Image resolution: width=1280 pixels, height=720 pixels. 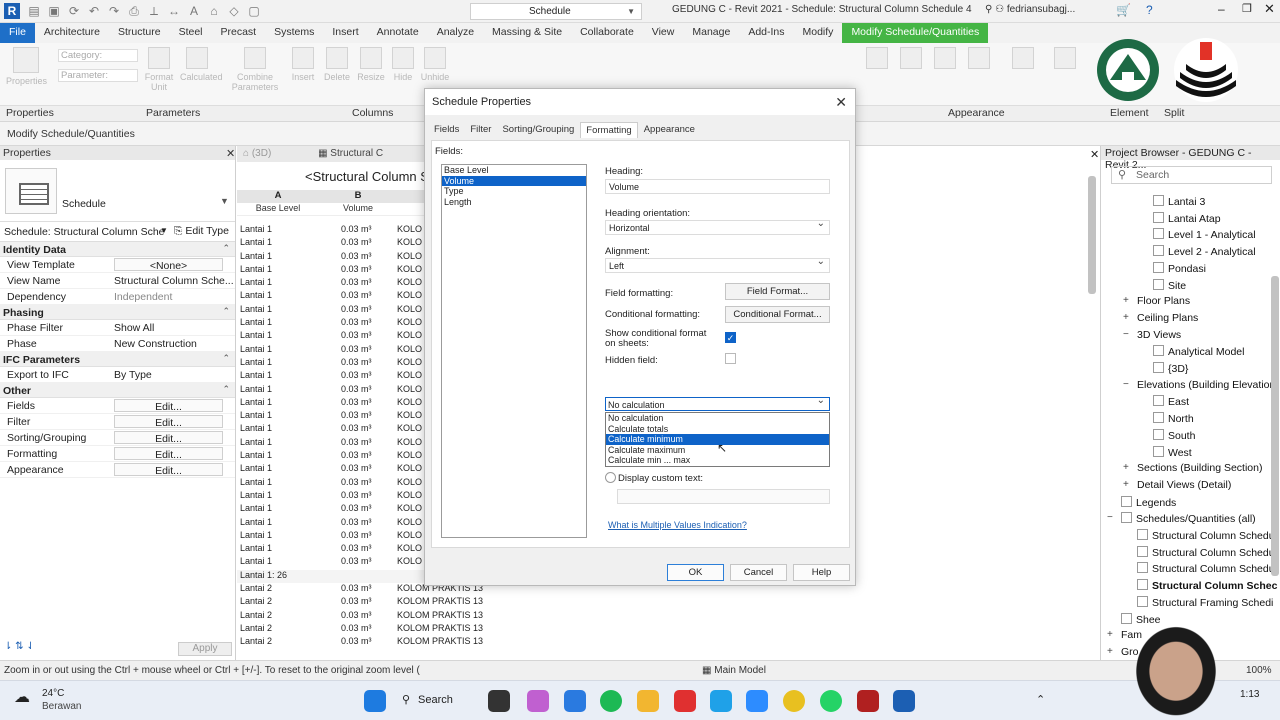 I want to click on tree-item: East, so click(x=1171, y=401).